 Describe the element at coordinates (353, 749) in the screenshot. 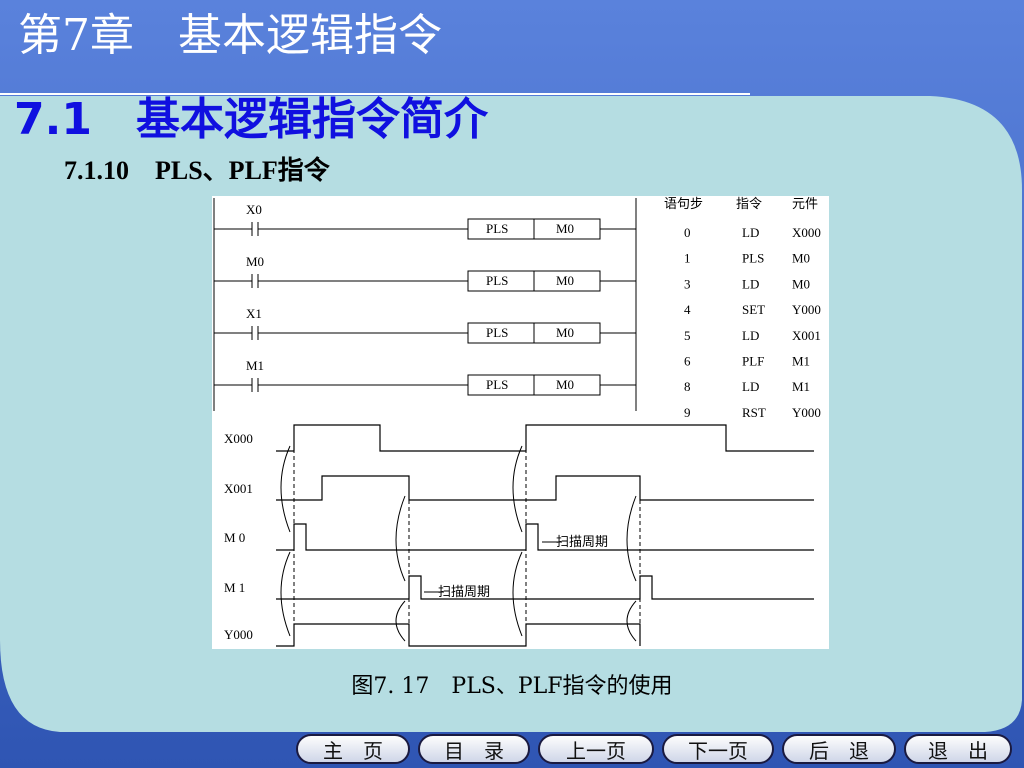

I see `home-button: 主 页` at that location.